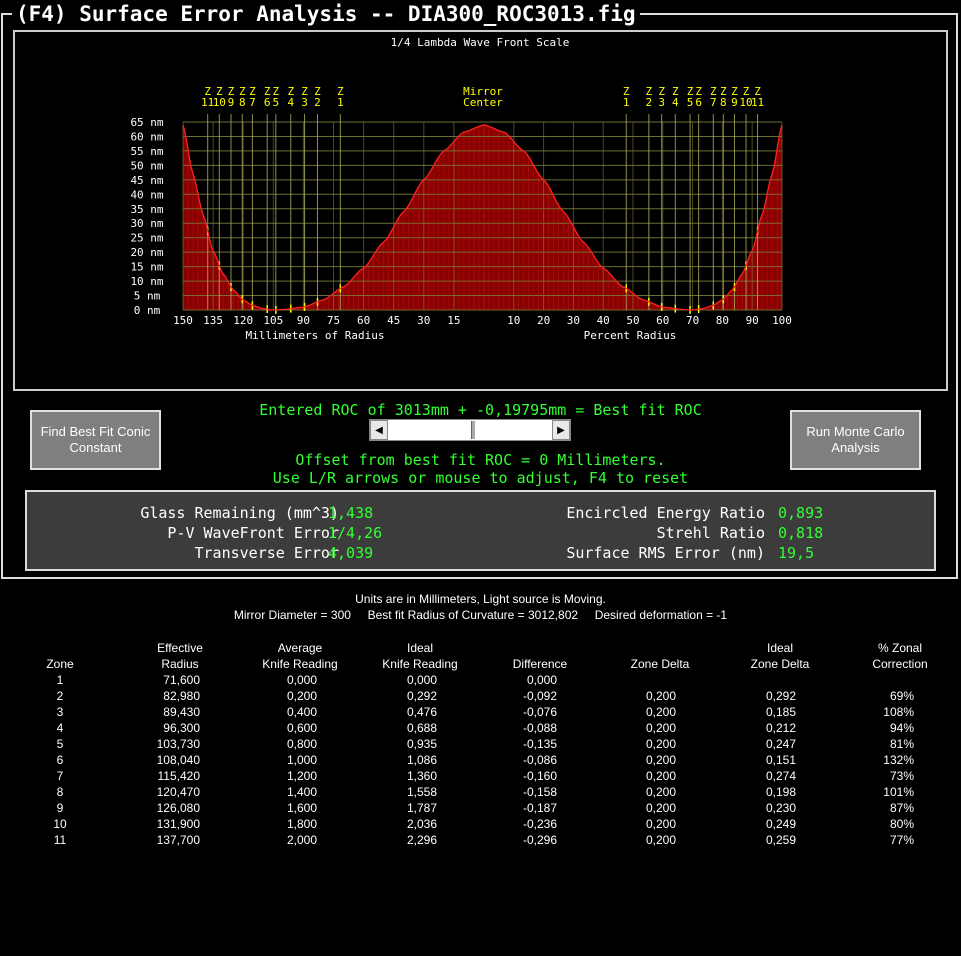  I want to click on surface-rms-label: Surface RMS Error (nm), so click(665, 553).